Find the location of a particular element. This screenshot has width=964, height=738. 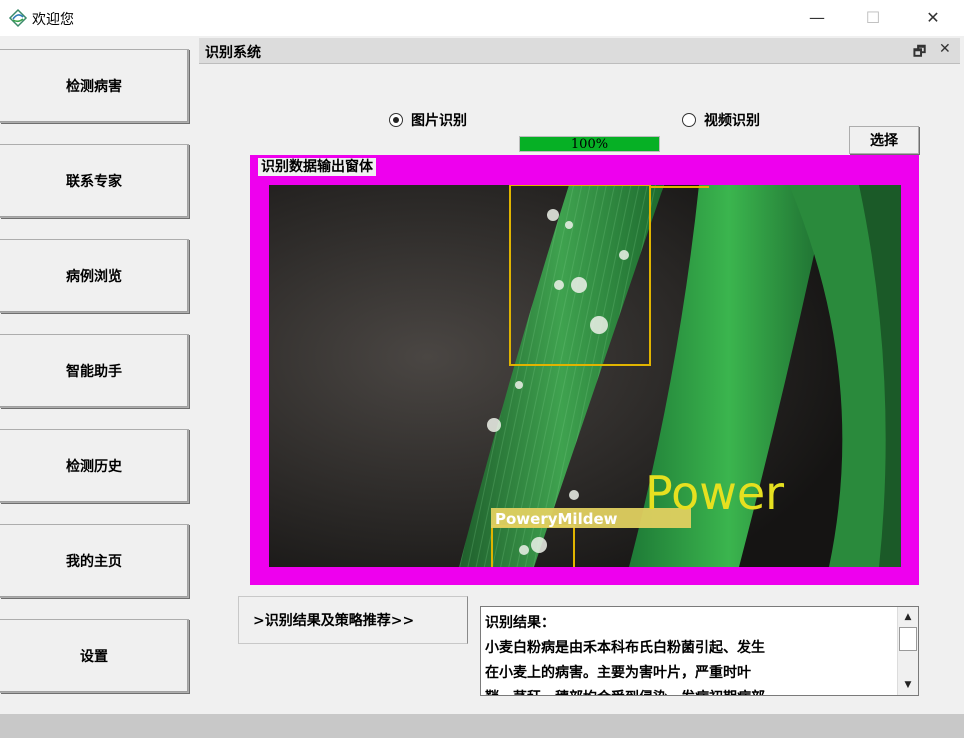

sidebar-item-label: 病例浏览 is located at coordinates (94, 277).